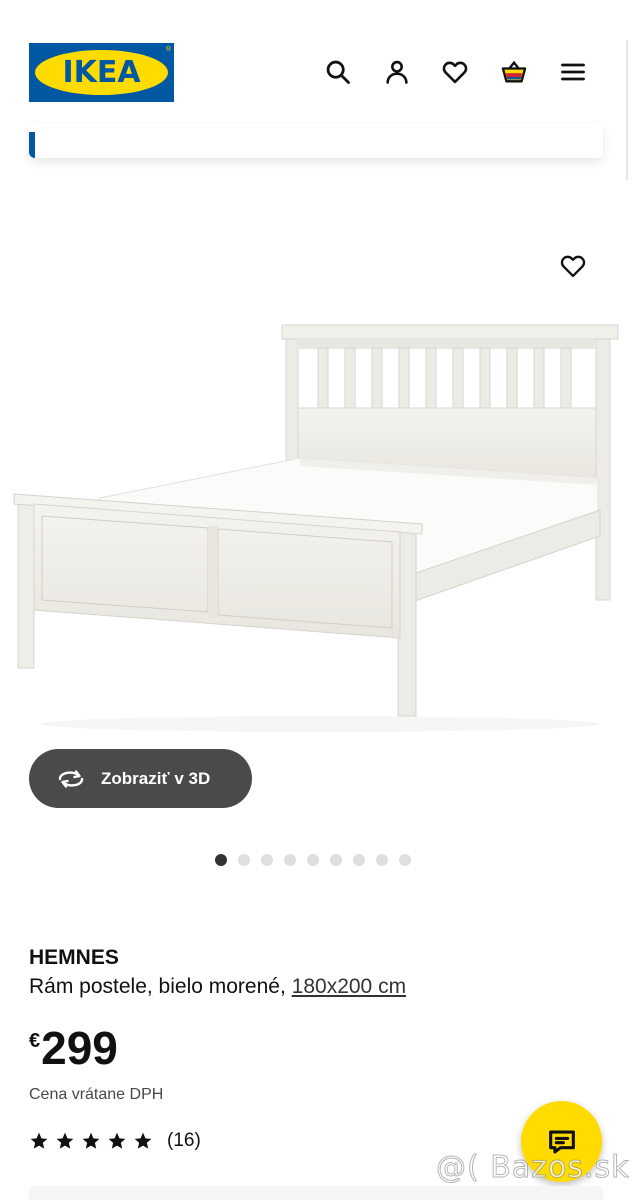 The width and height of the screenshot is (632, 1200). What do you see at coordinates (79, 1048) in the screenshot?
I see `price-amount: 299` at bounding box center [79, 1048].